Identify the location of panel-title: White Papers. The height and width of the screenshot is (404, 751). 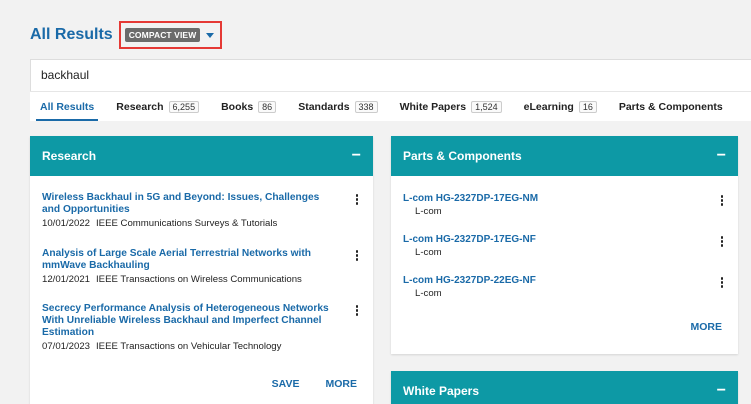
(441, 391).